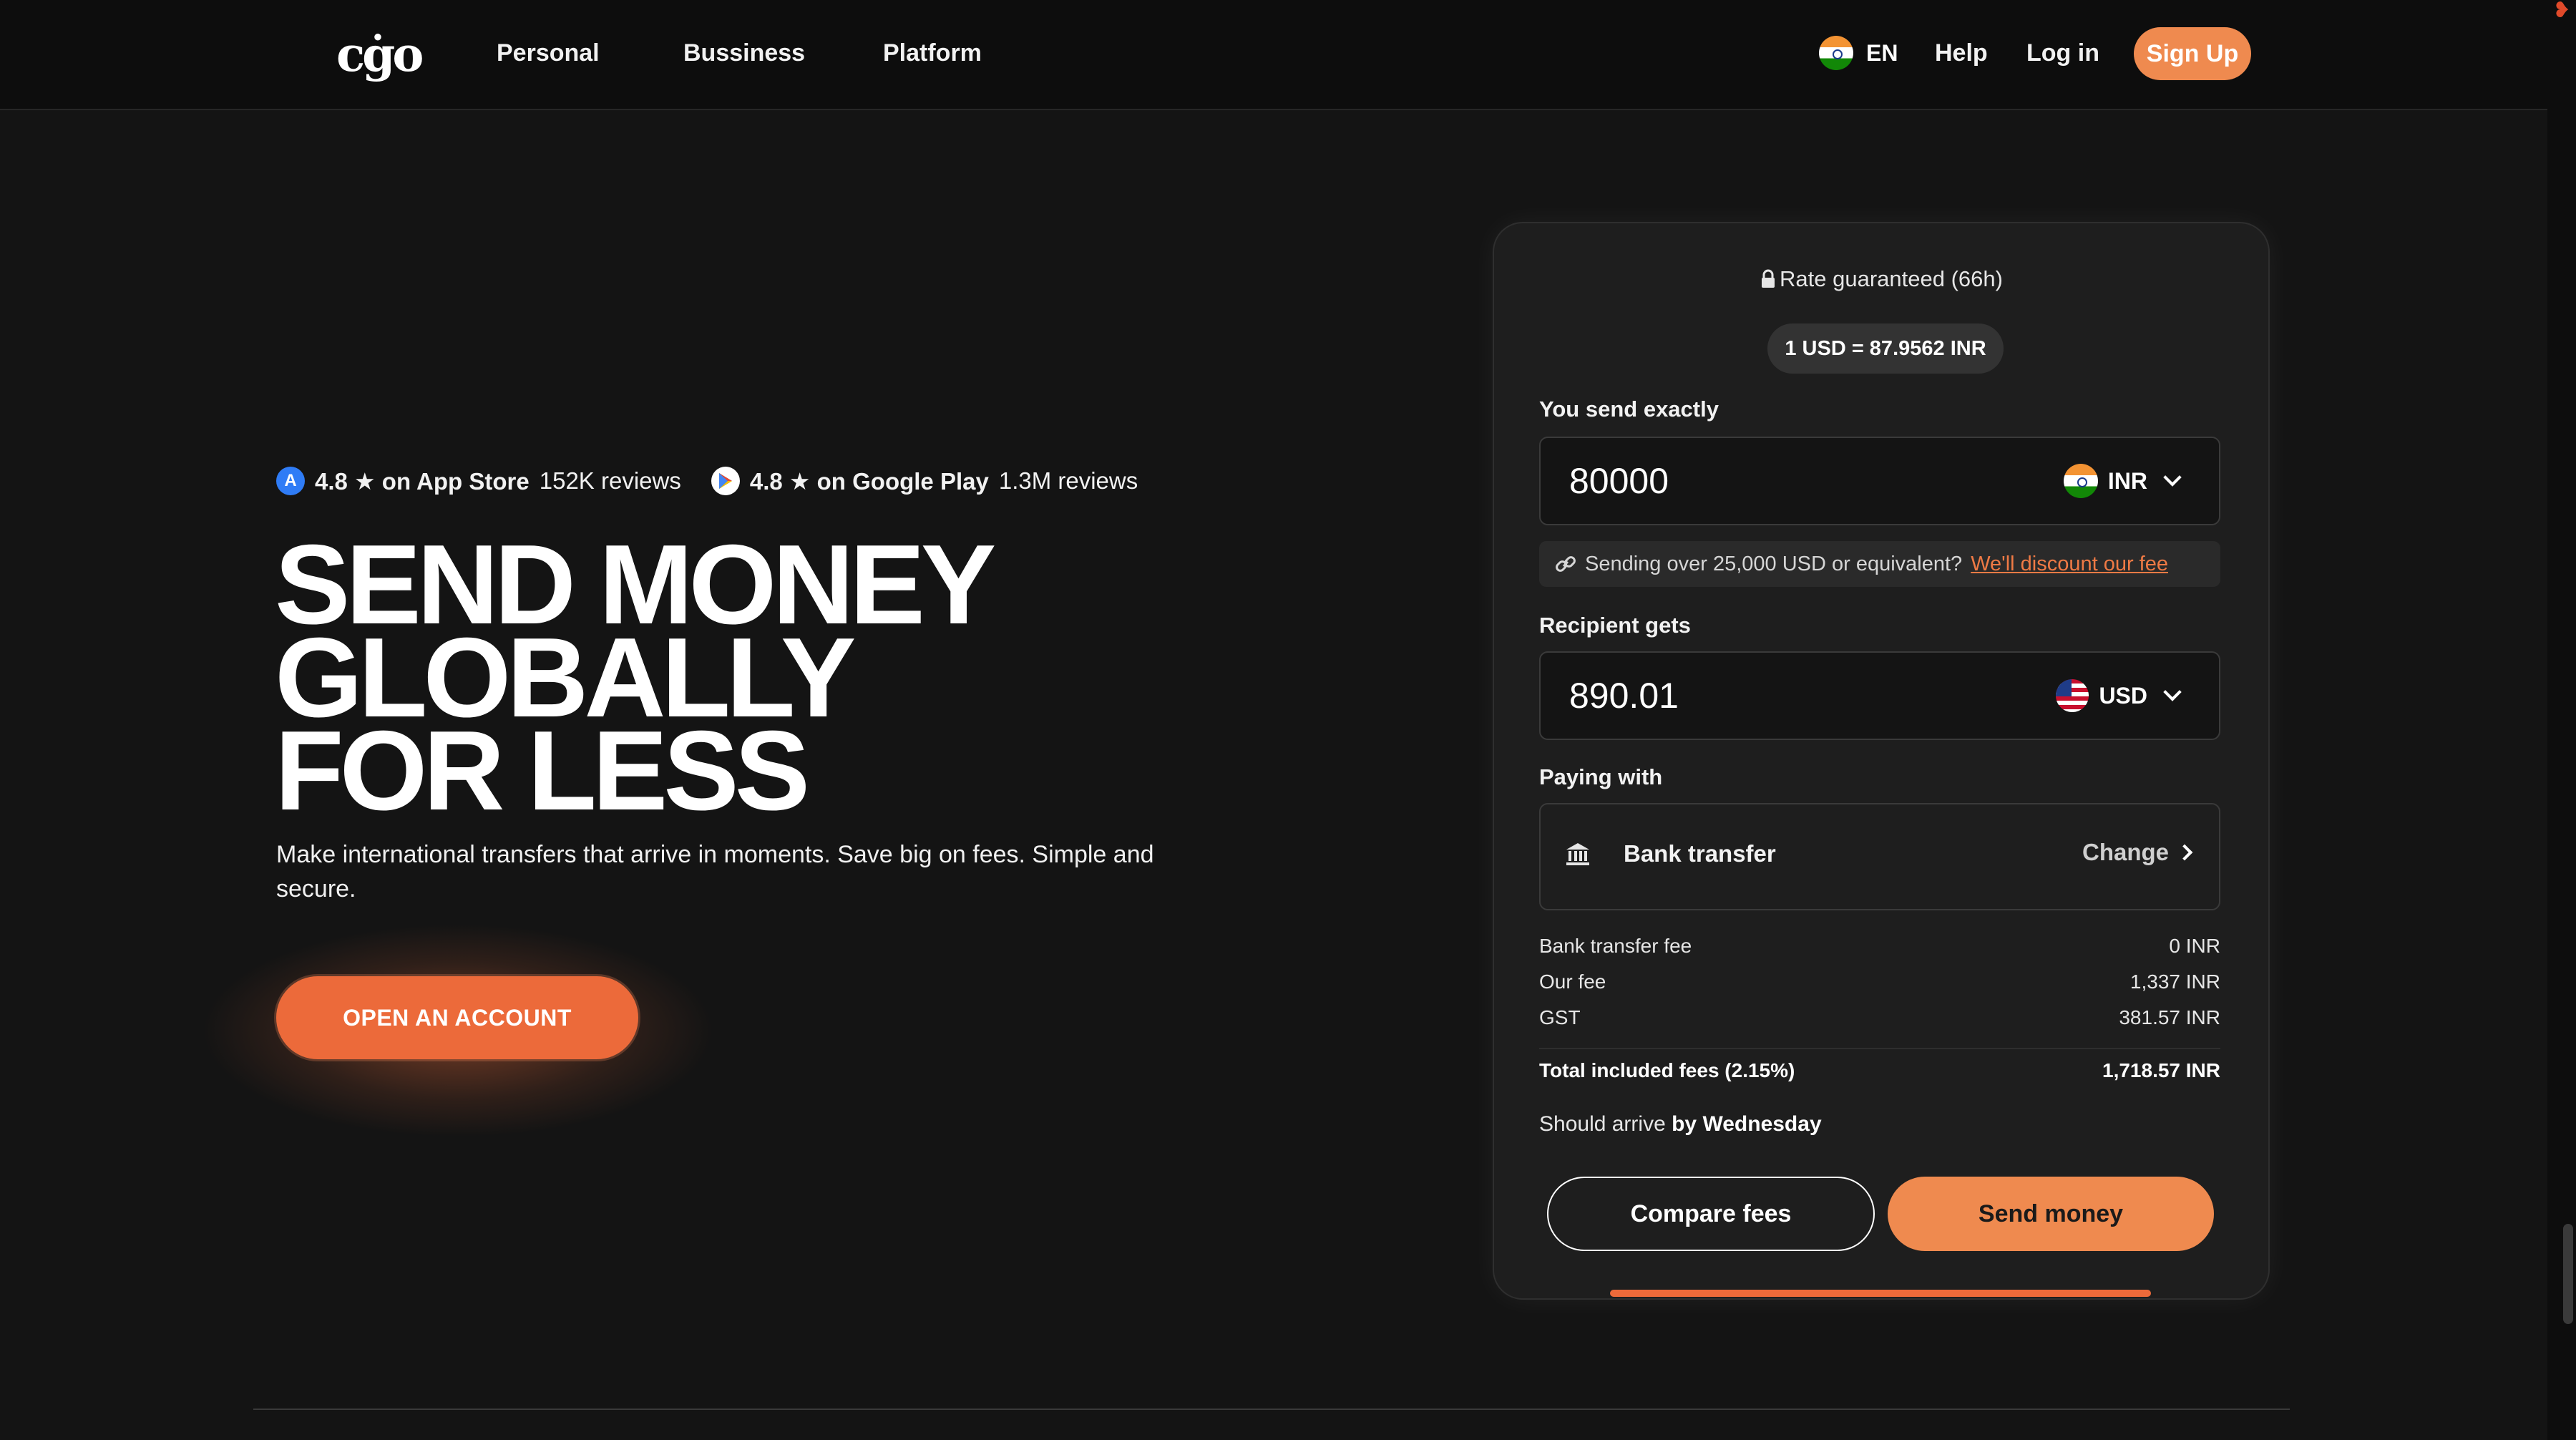 The image size is (2576, 1440). I want to click on page-scrollbar: ❥, so click(2561, 720).